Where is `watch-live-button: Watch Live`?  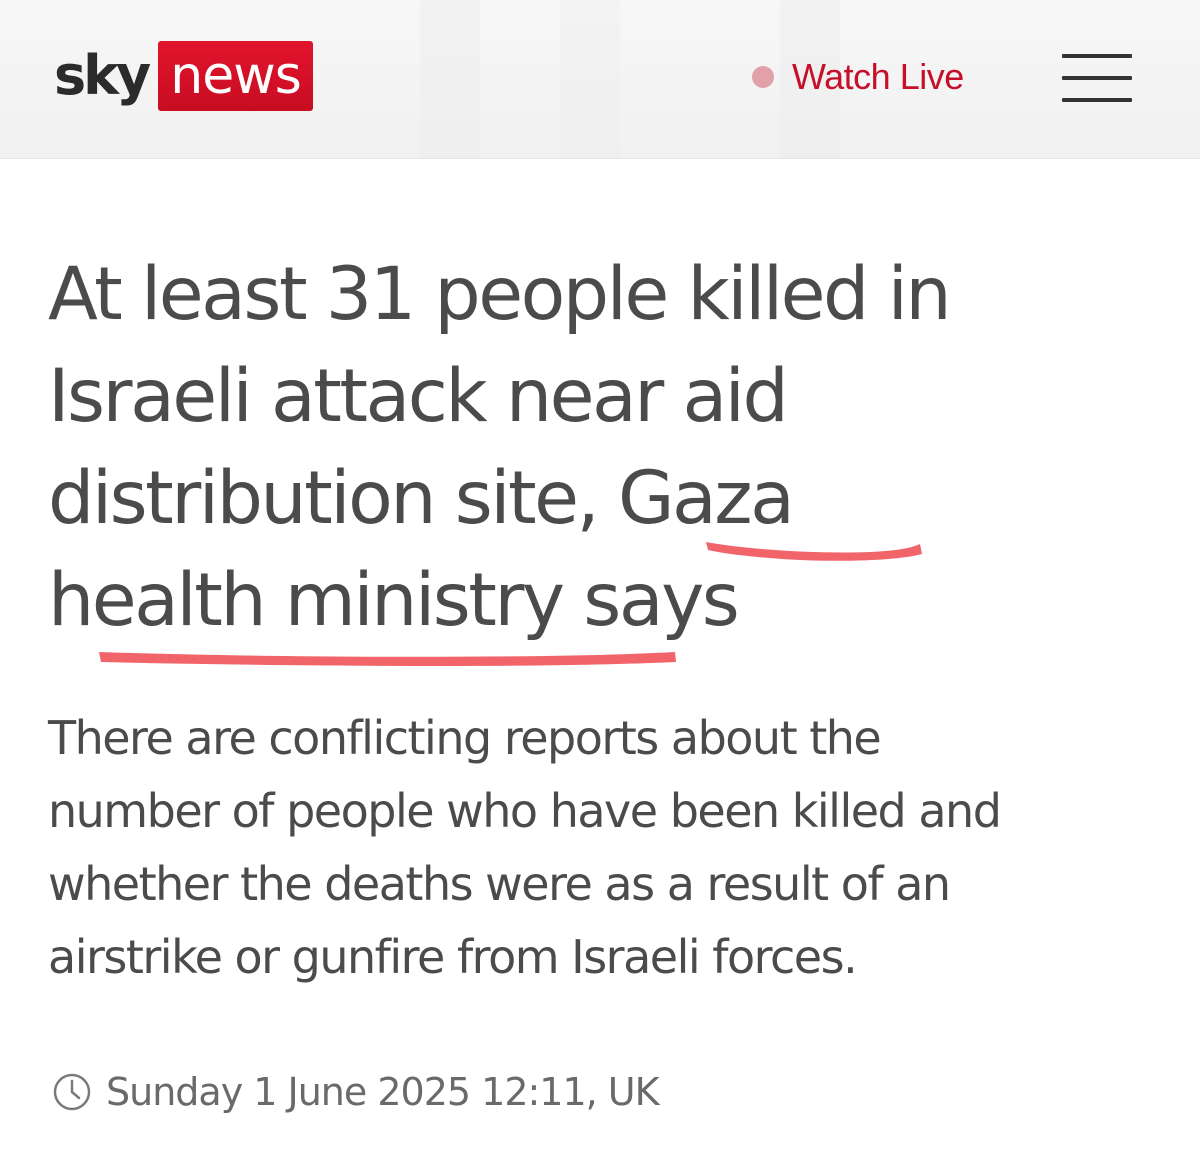 watch-live-button: Watch Live is located at coordinates (858, 77).